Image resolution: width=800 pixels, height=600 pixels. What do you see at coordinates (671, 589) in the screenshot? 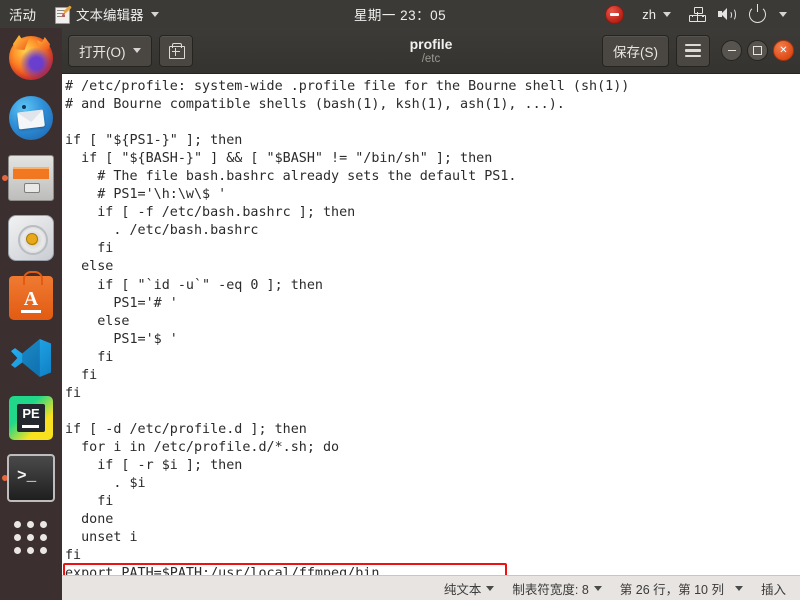
I see `cursor-position-label: 第 26 行，第 10 列` at bounding box center [671, 589].